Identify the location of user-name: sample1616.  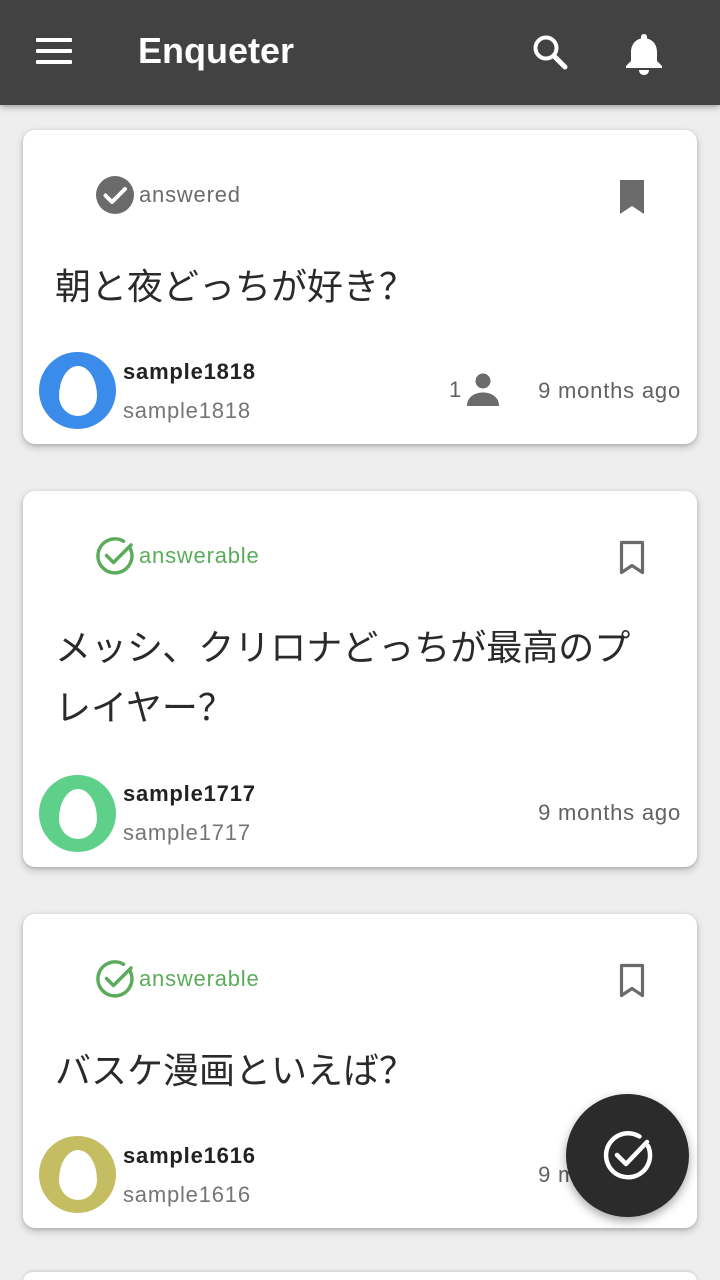
(189, 1155).